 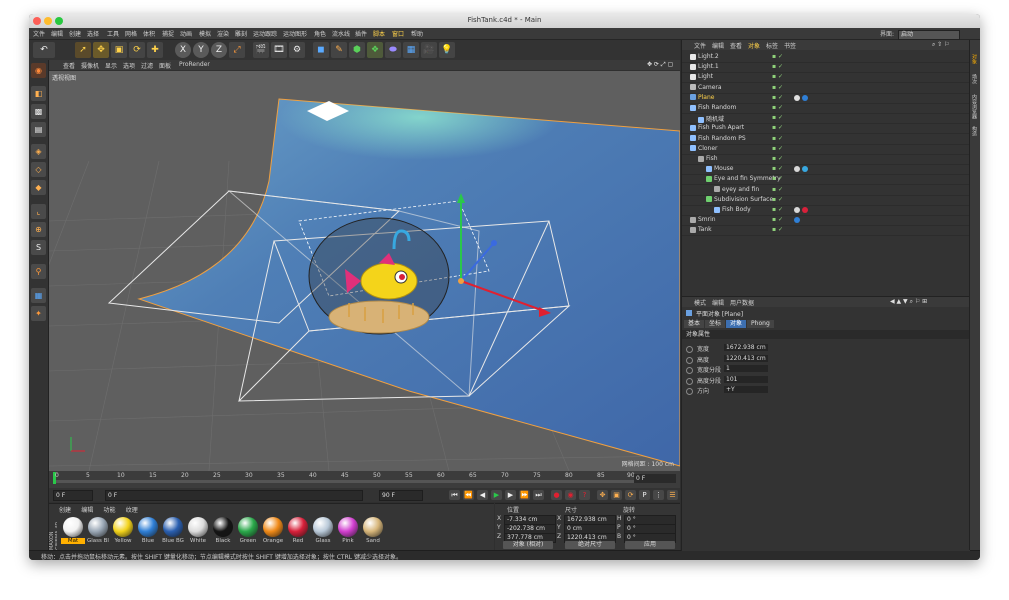 What do you see at coordinates (194, 64) in the screenshot?
I see `viewport-menu-prorender: ProRender` at bounding box center [194, 64].